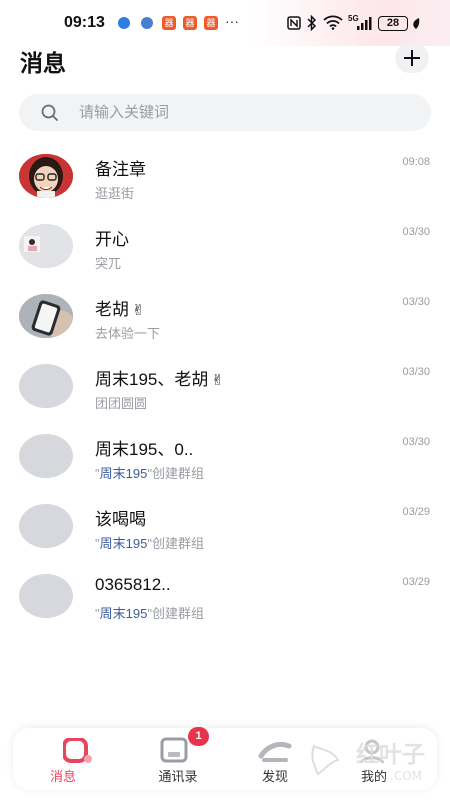 This screenshot has height=800, width=450. What do you see at coordinates (225, 245) in the screenshot?
I see `conversation-item: 开心 突兀 03/30` at bounding box center [225, 245].